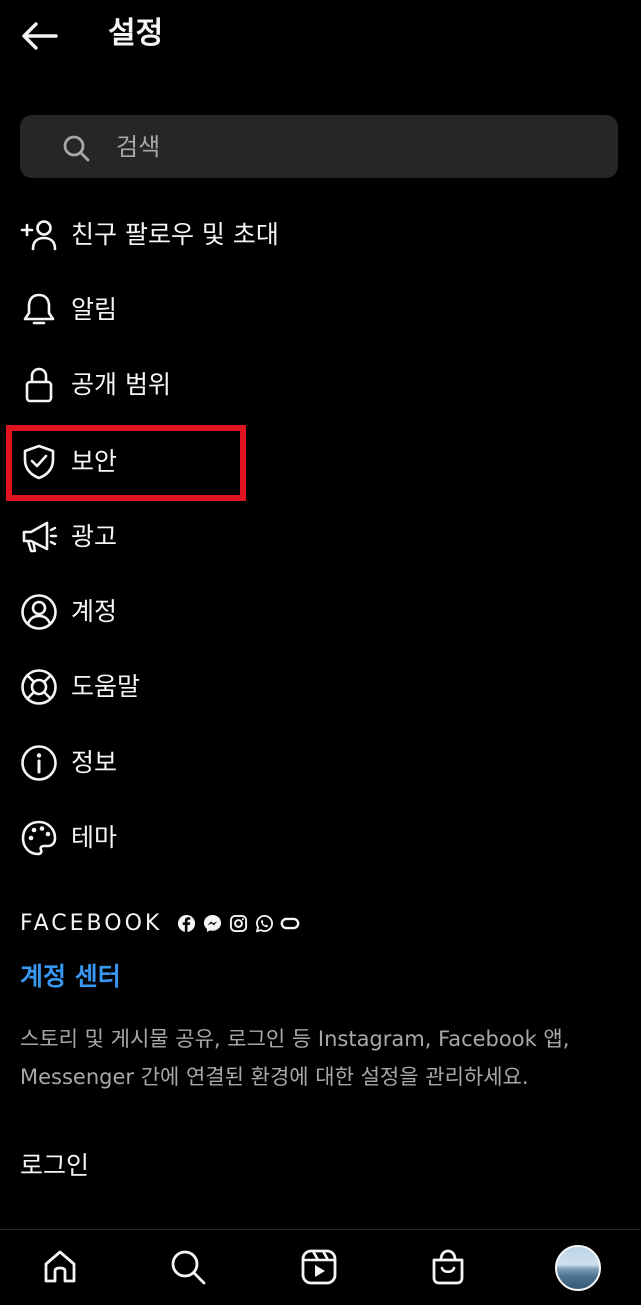  I want to click on bottom-navigation, so click(320, 1267).